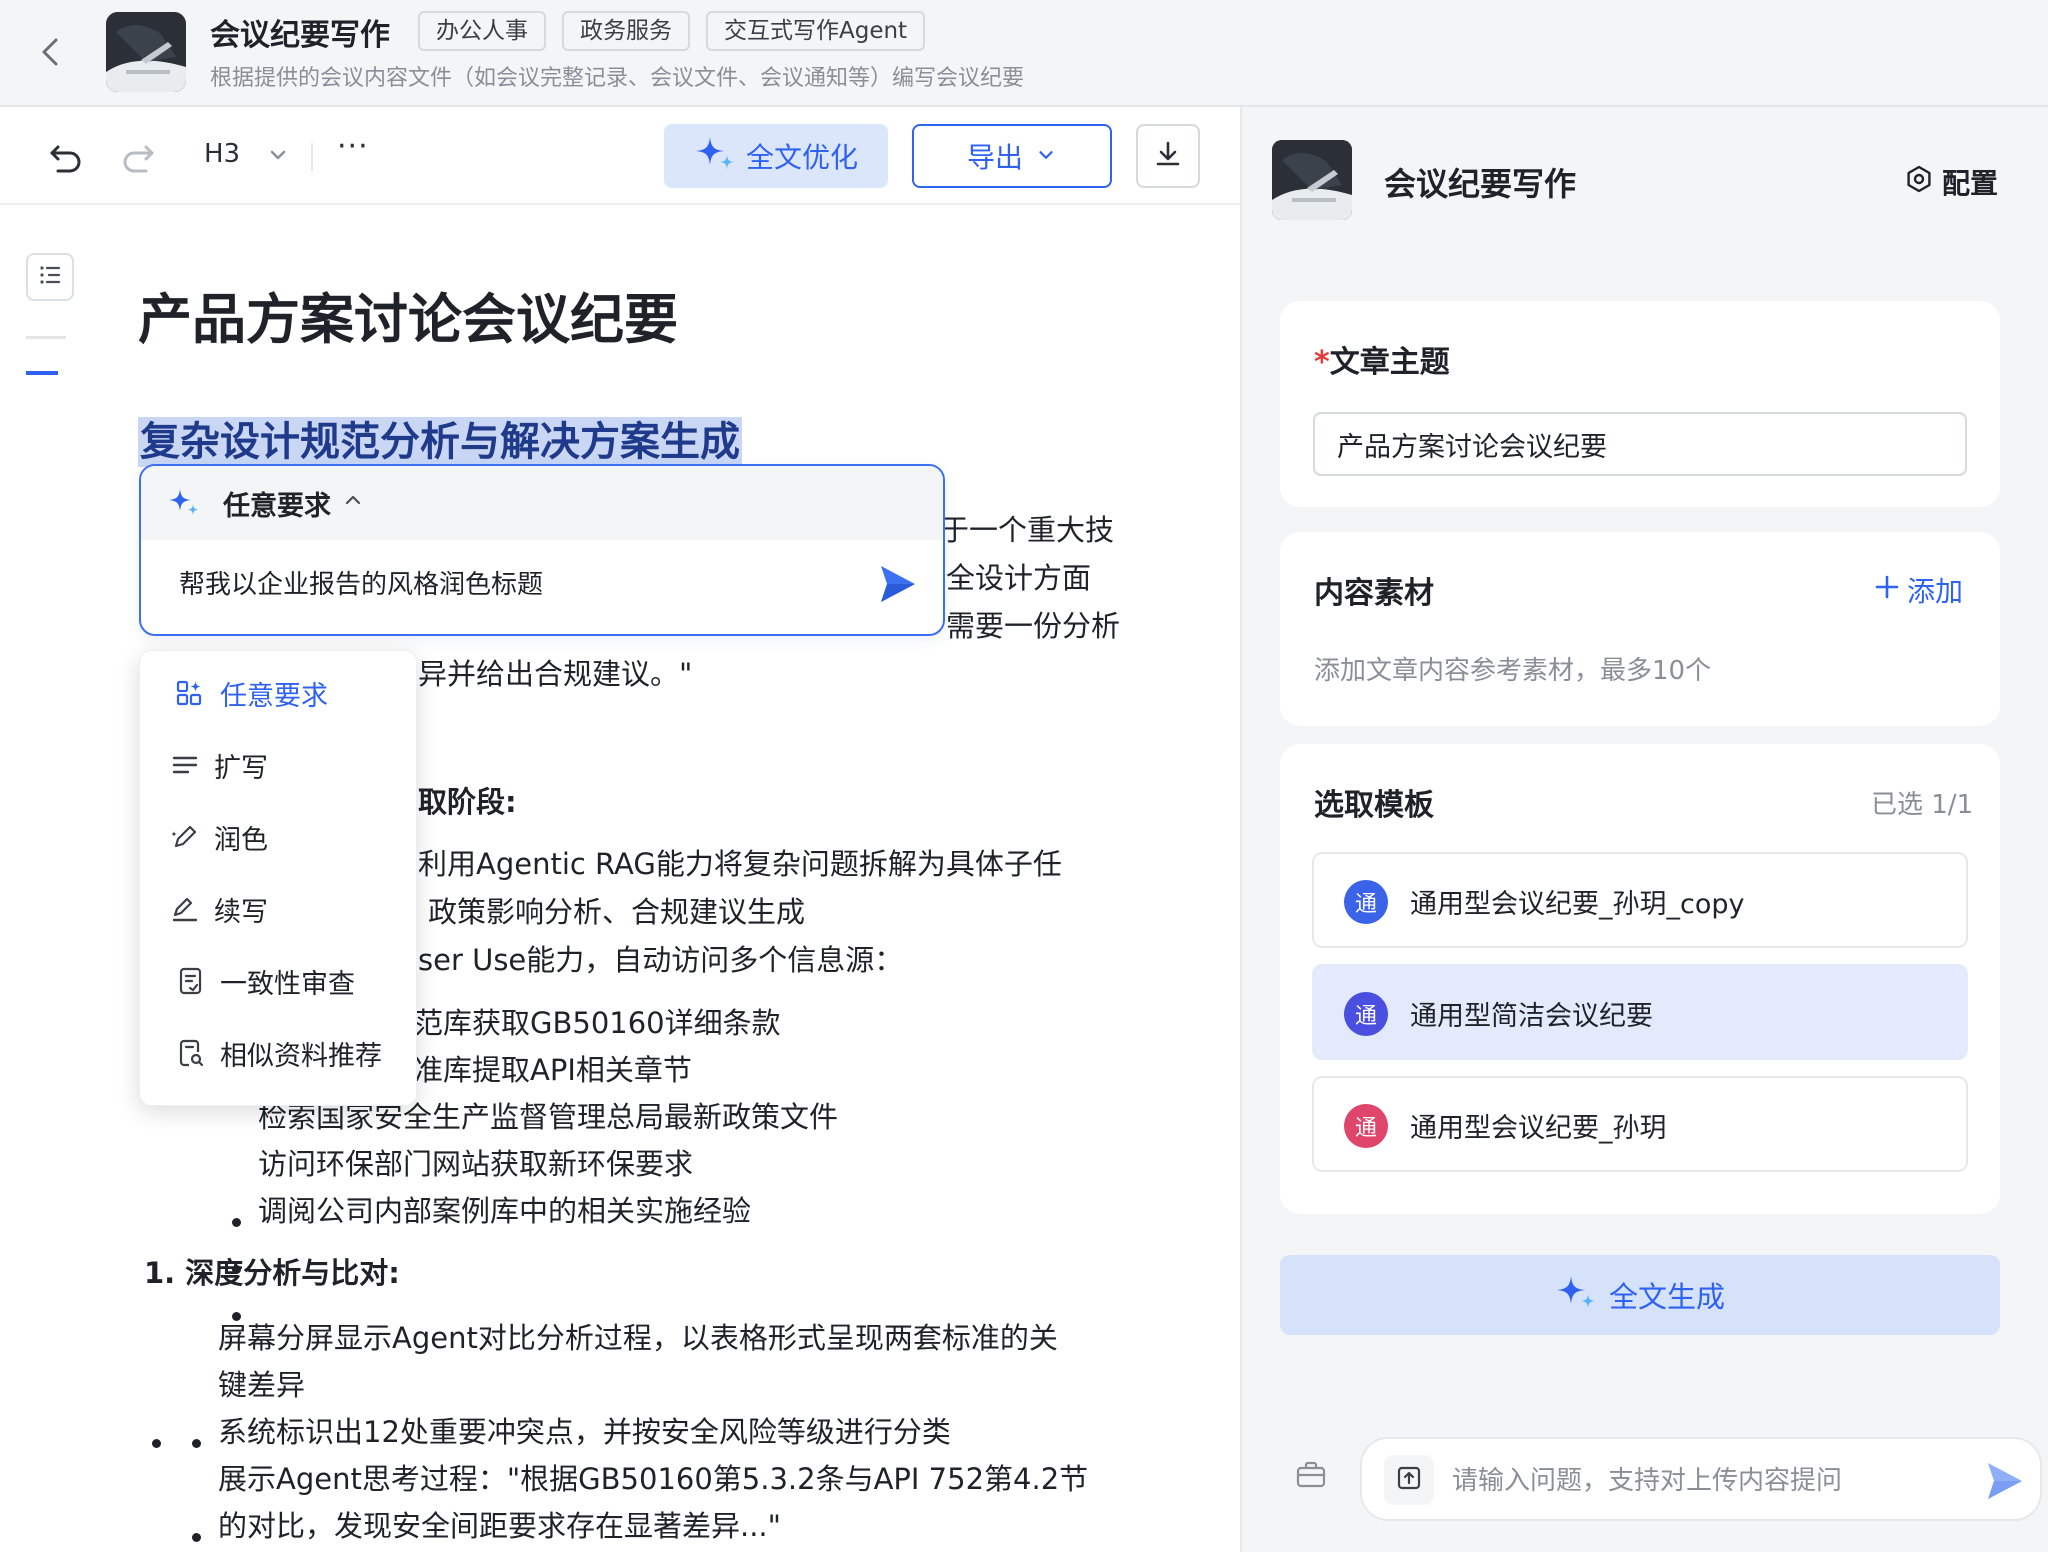  What do you see at coordinates (1019, 578) in the screenshot?
I see `paragraph-line: 全设计方面` at bounding box center [1019, 578].